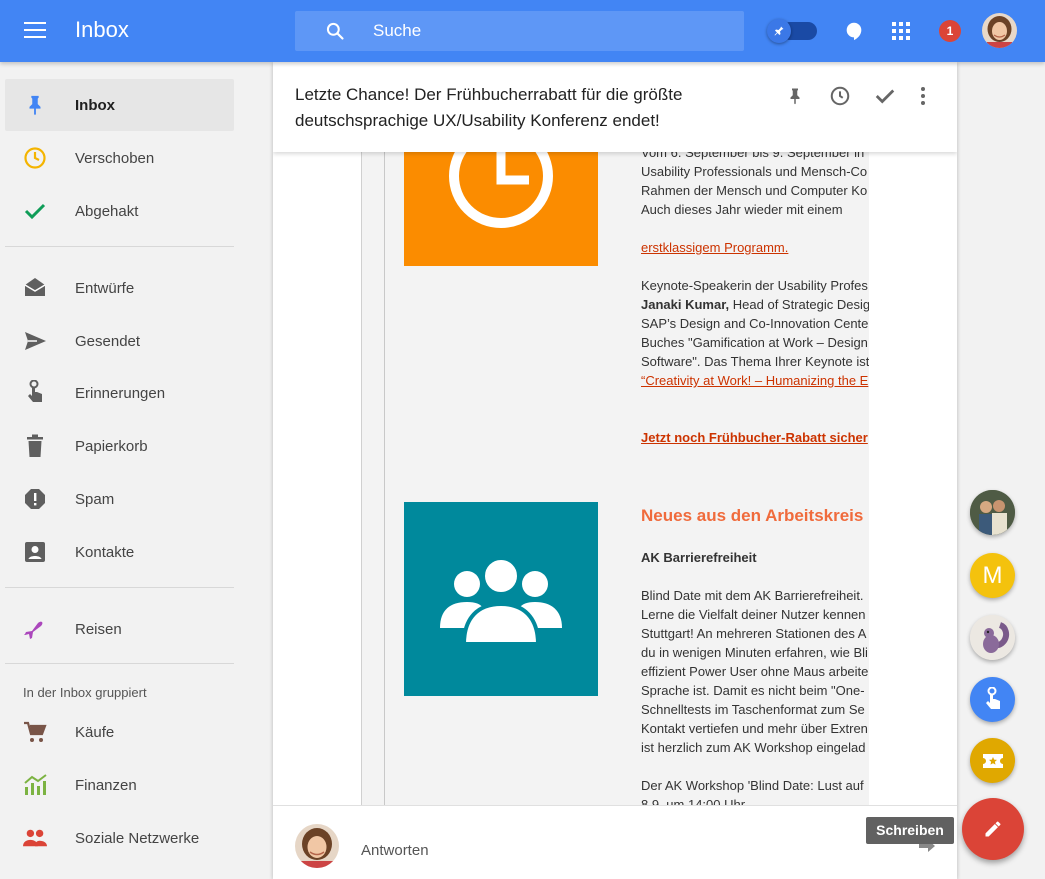 This screenshot has height=879, width=1045. Describe the element at coordinates (699, 557) in the screenshot. I see `subsection-heading: AK Barrierefreiheit` at that location.